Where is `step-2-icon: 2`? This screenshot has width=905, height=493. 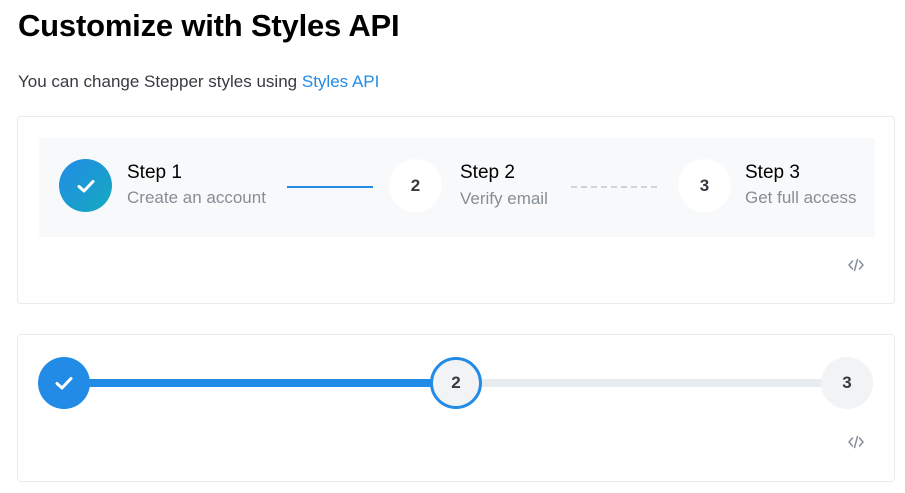 step-2-icon: 2 is located at coordinates (415, 185).